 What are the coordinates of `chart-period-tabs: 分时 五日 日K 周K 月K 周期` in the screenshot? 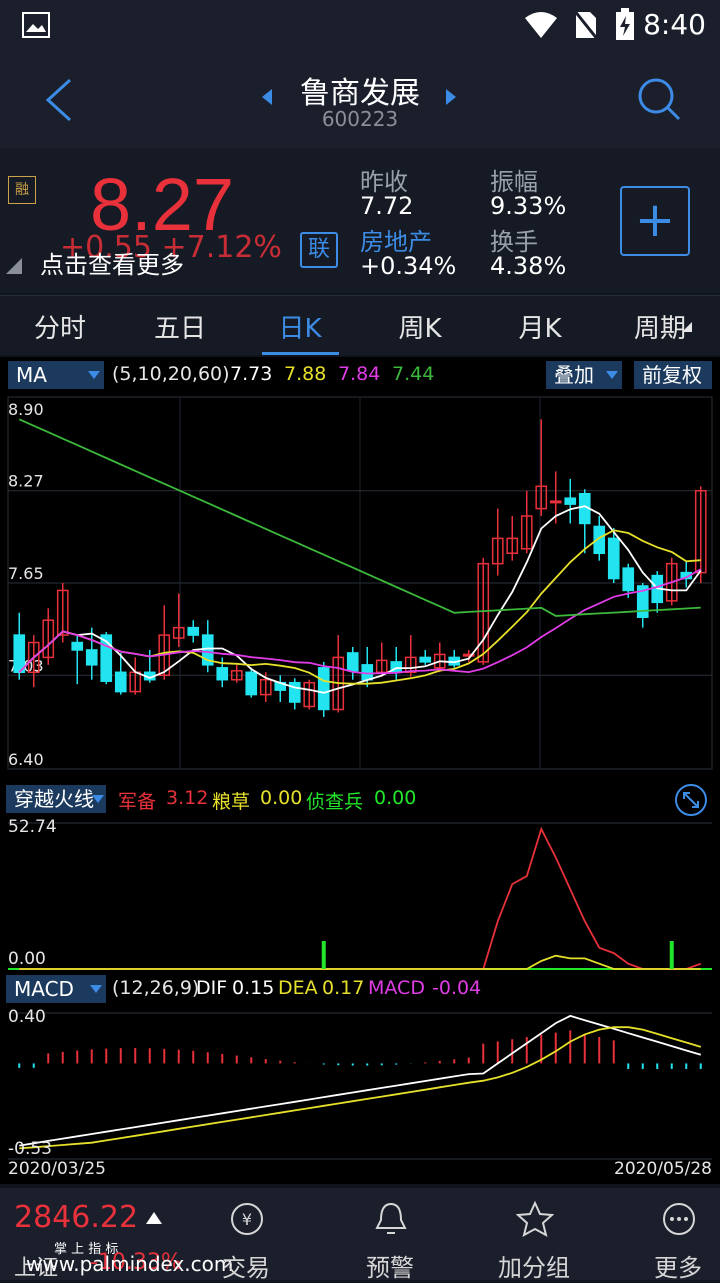 It's located at (360, 325).